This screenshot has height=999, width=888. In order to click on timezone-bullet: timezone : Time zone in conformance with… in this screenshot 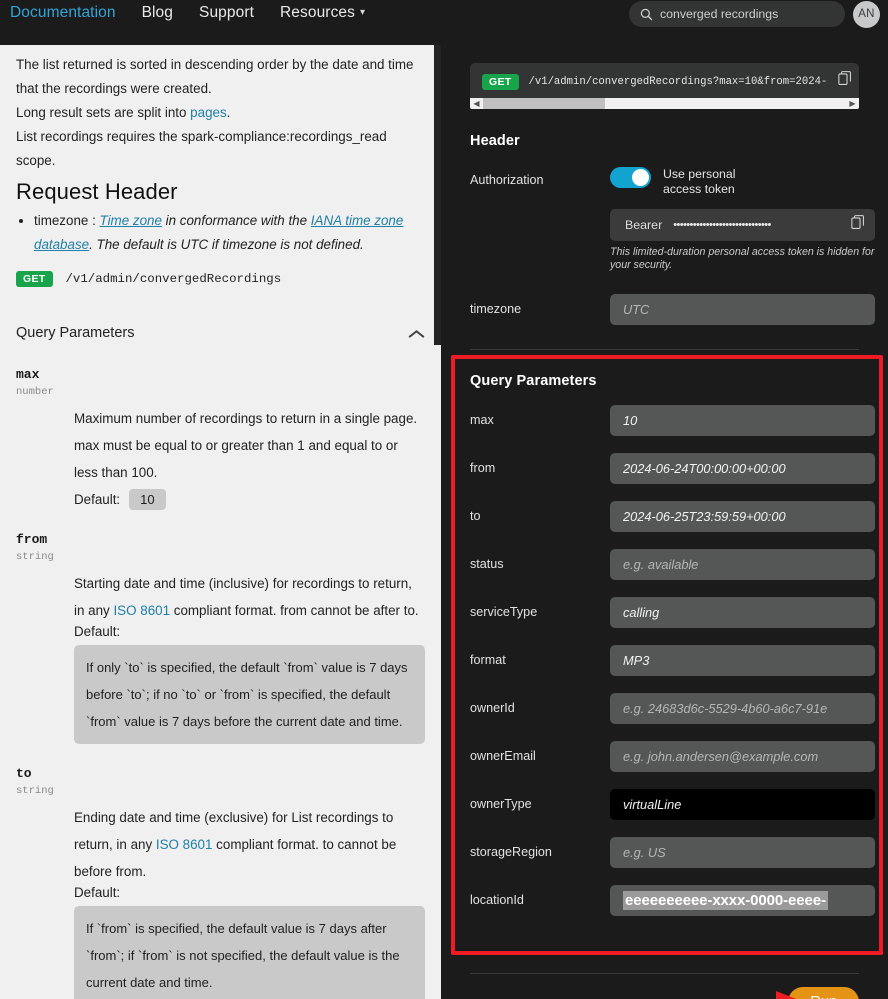, I will do `click(229, 233)`.